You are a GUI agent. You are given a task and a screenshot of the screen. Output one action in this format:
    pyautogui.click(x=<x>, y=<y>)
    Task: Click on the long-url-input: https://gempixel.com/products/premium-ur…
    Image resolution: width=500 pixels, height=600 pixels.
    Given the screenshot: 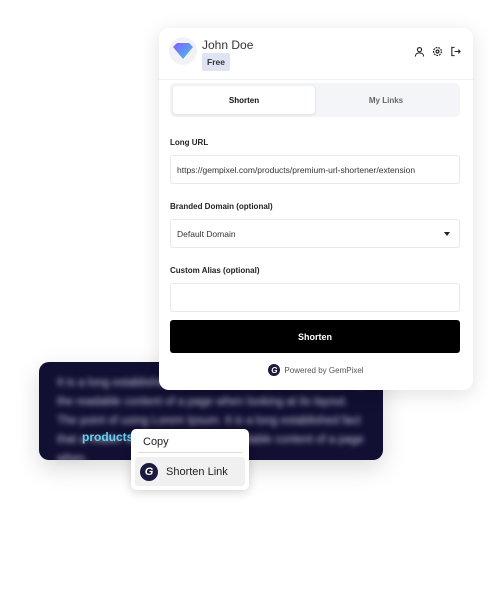 What is the action you would take?
    pyautogui.click(x=315, y=169)
    